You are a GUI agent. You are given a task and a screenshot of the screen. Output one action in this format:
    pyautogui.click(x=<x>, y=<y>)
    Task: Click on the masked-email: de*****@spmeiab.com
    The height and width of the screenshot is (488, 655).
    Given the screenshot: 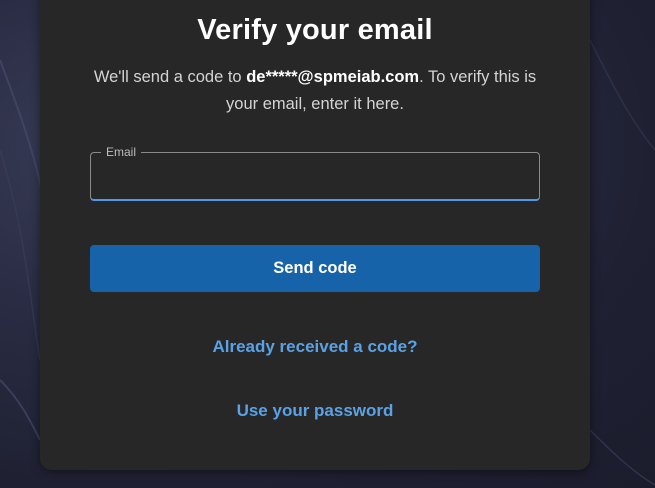 What is the action you would take?
    pyautogui.click(x=333, y=77)
    